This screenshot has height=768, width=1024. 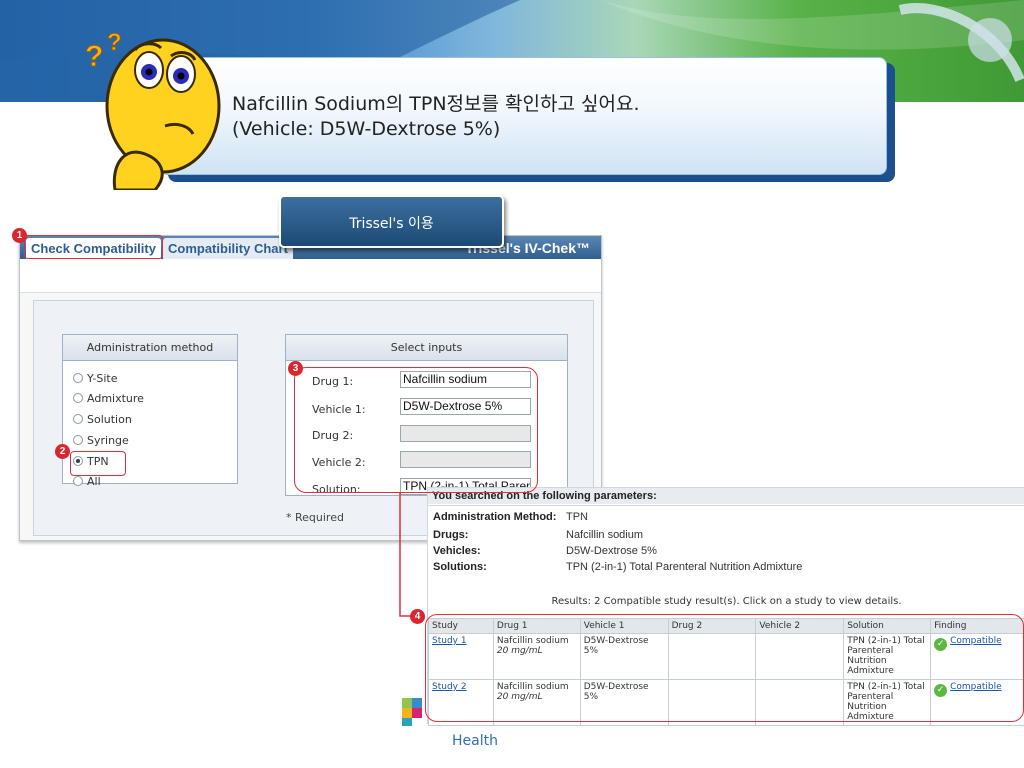 I want to click on param-vehicles-key: Vehicles:, so click(x=457, y=551).